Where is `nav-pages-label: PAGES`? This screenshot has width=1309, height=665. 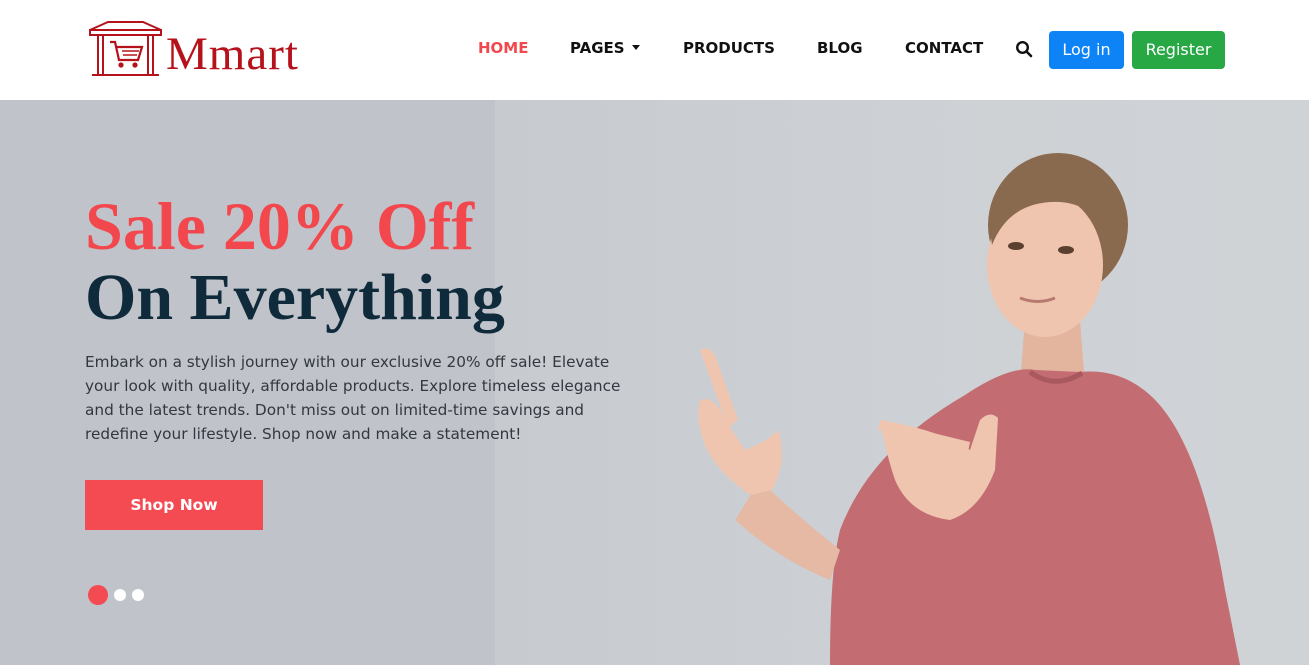
nav-pages-label: PAGES is located at coordinates (597, 48).